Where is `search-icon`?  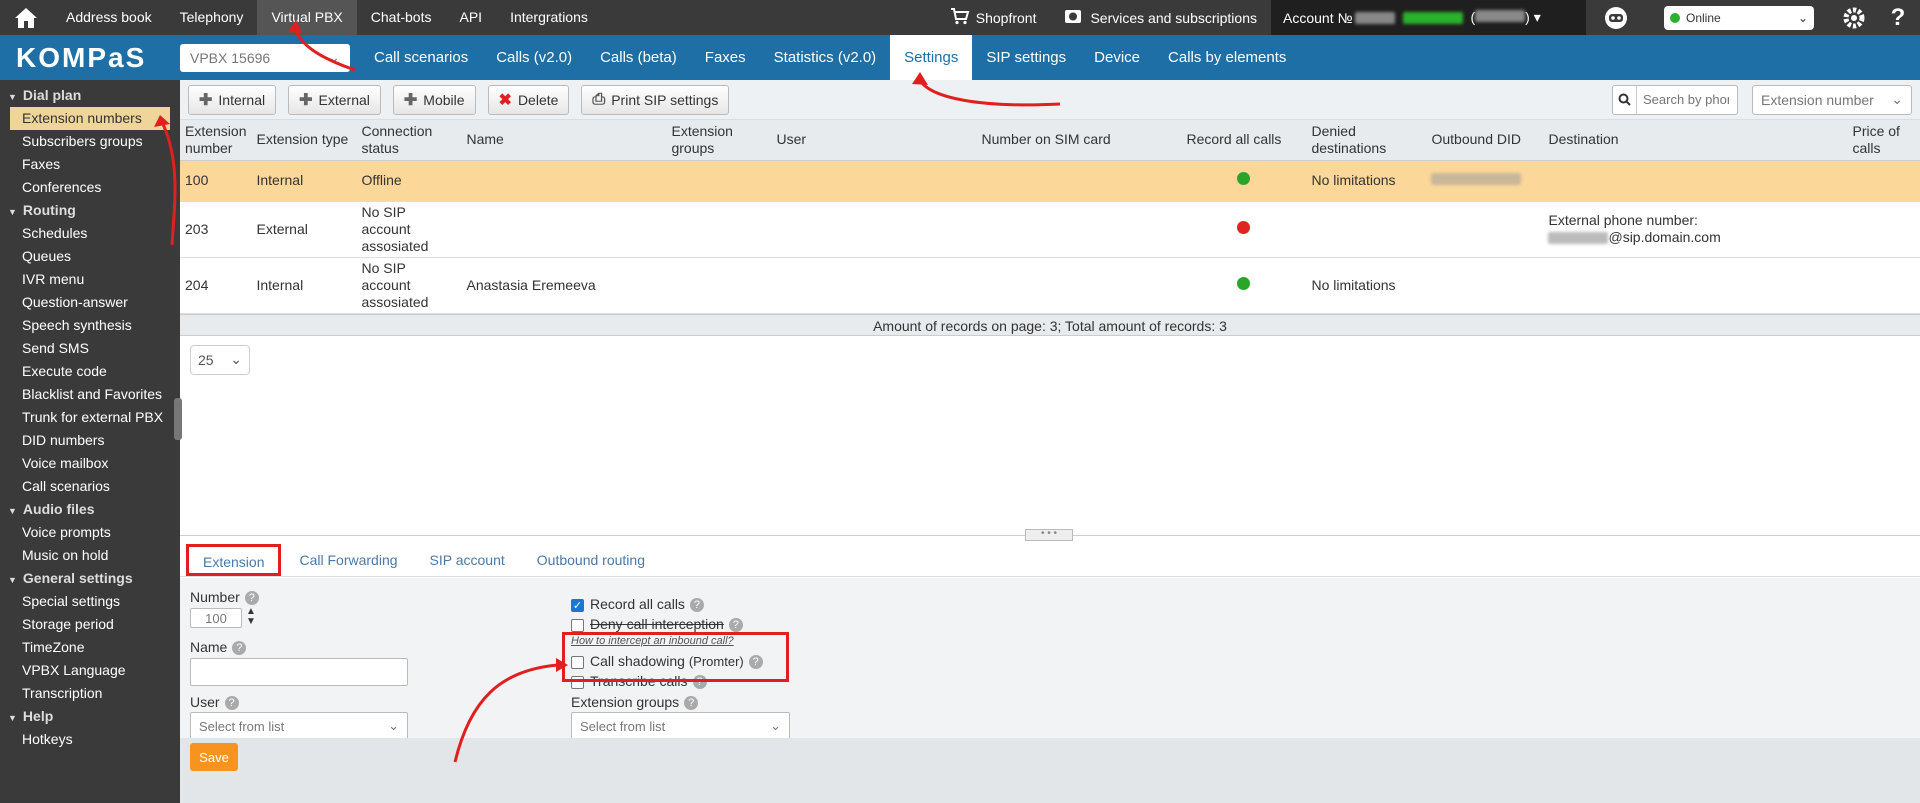
search-icon is located at coordinates (1625, 99).